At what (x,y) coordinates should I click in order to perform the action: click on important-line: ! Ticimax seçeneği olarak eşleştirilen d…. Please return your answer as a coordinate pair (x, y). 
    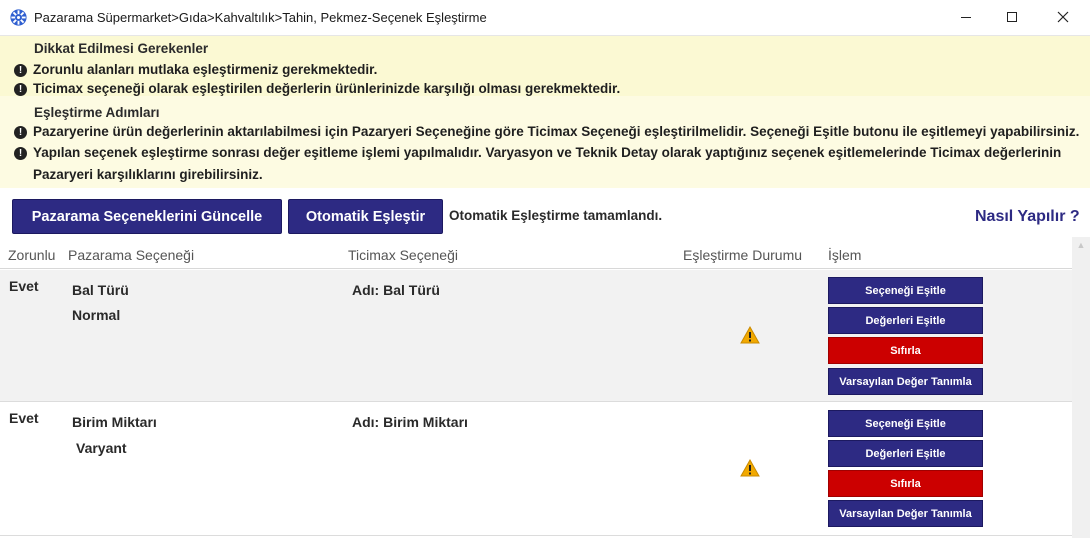
    Looking at the image, I should click on (317, 88).